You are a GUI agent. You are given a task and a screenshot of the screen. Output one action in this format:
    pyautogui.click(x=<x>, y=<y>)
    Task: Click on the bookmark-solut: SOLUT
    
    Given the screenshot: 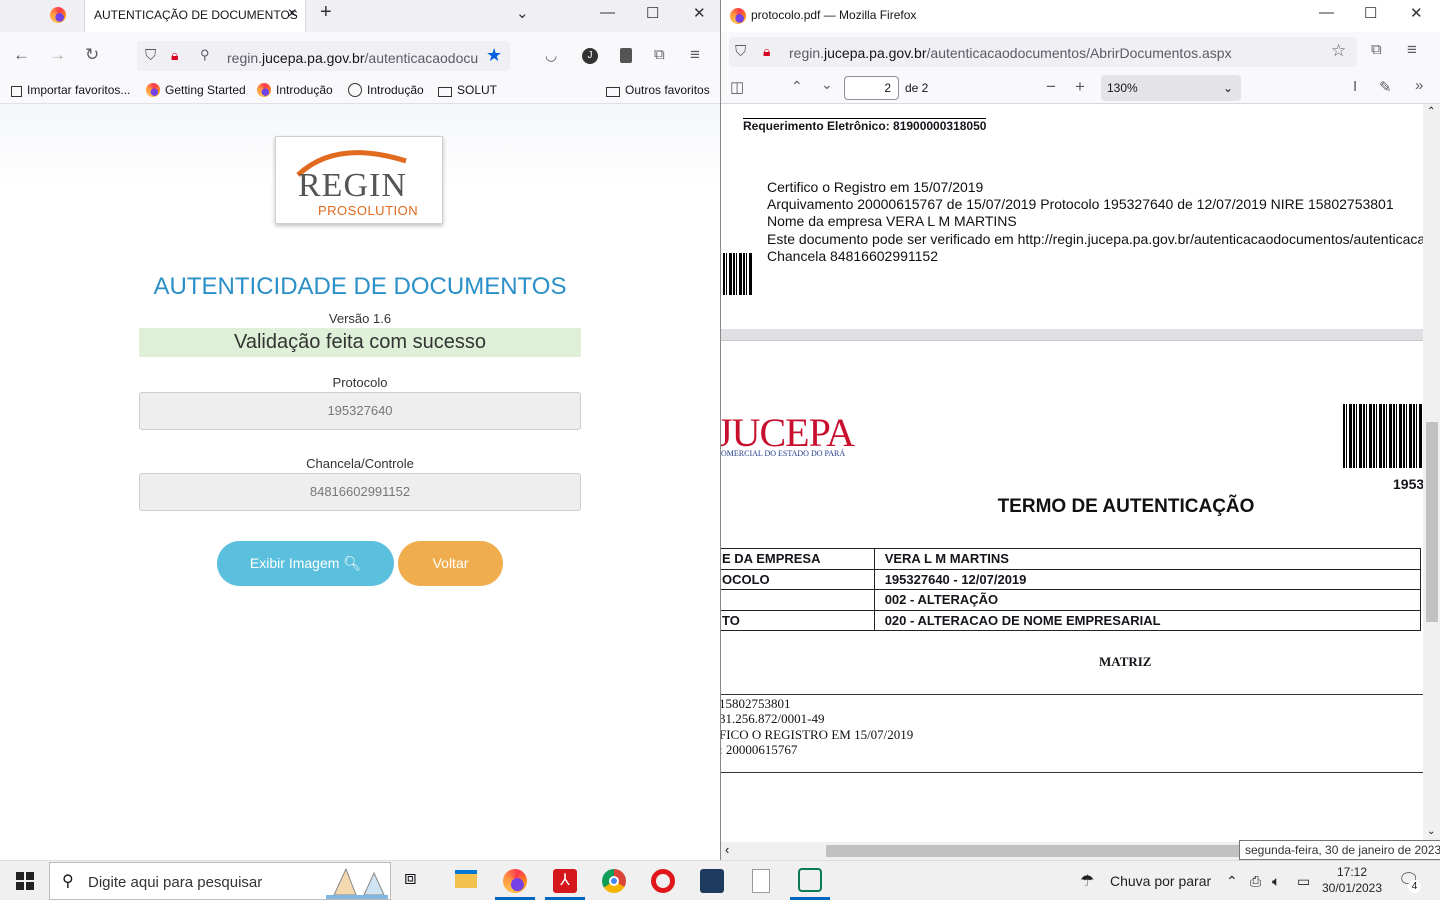 What is the action you would take?
    pyautogui.click(x=467, y=90)
    